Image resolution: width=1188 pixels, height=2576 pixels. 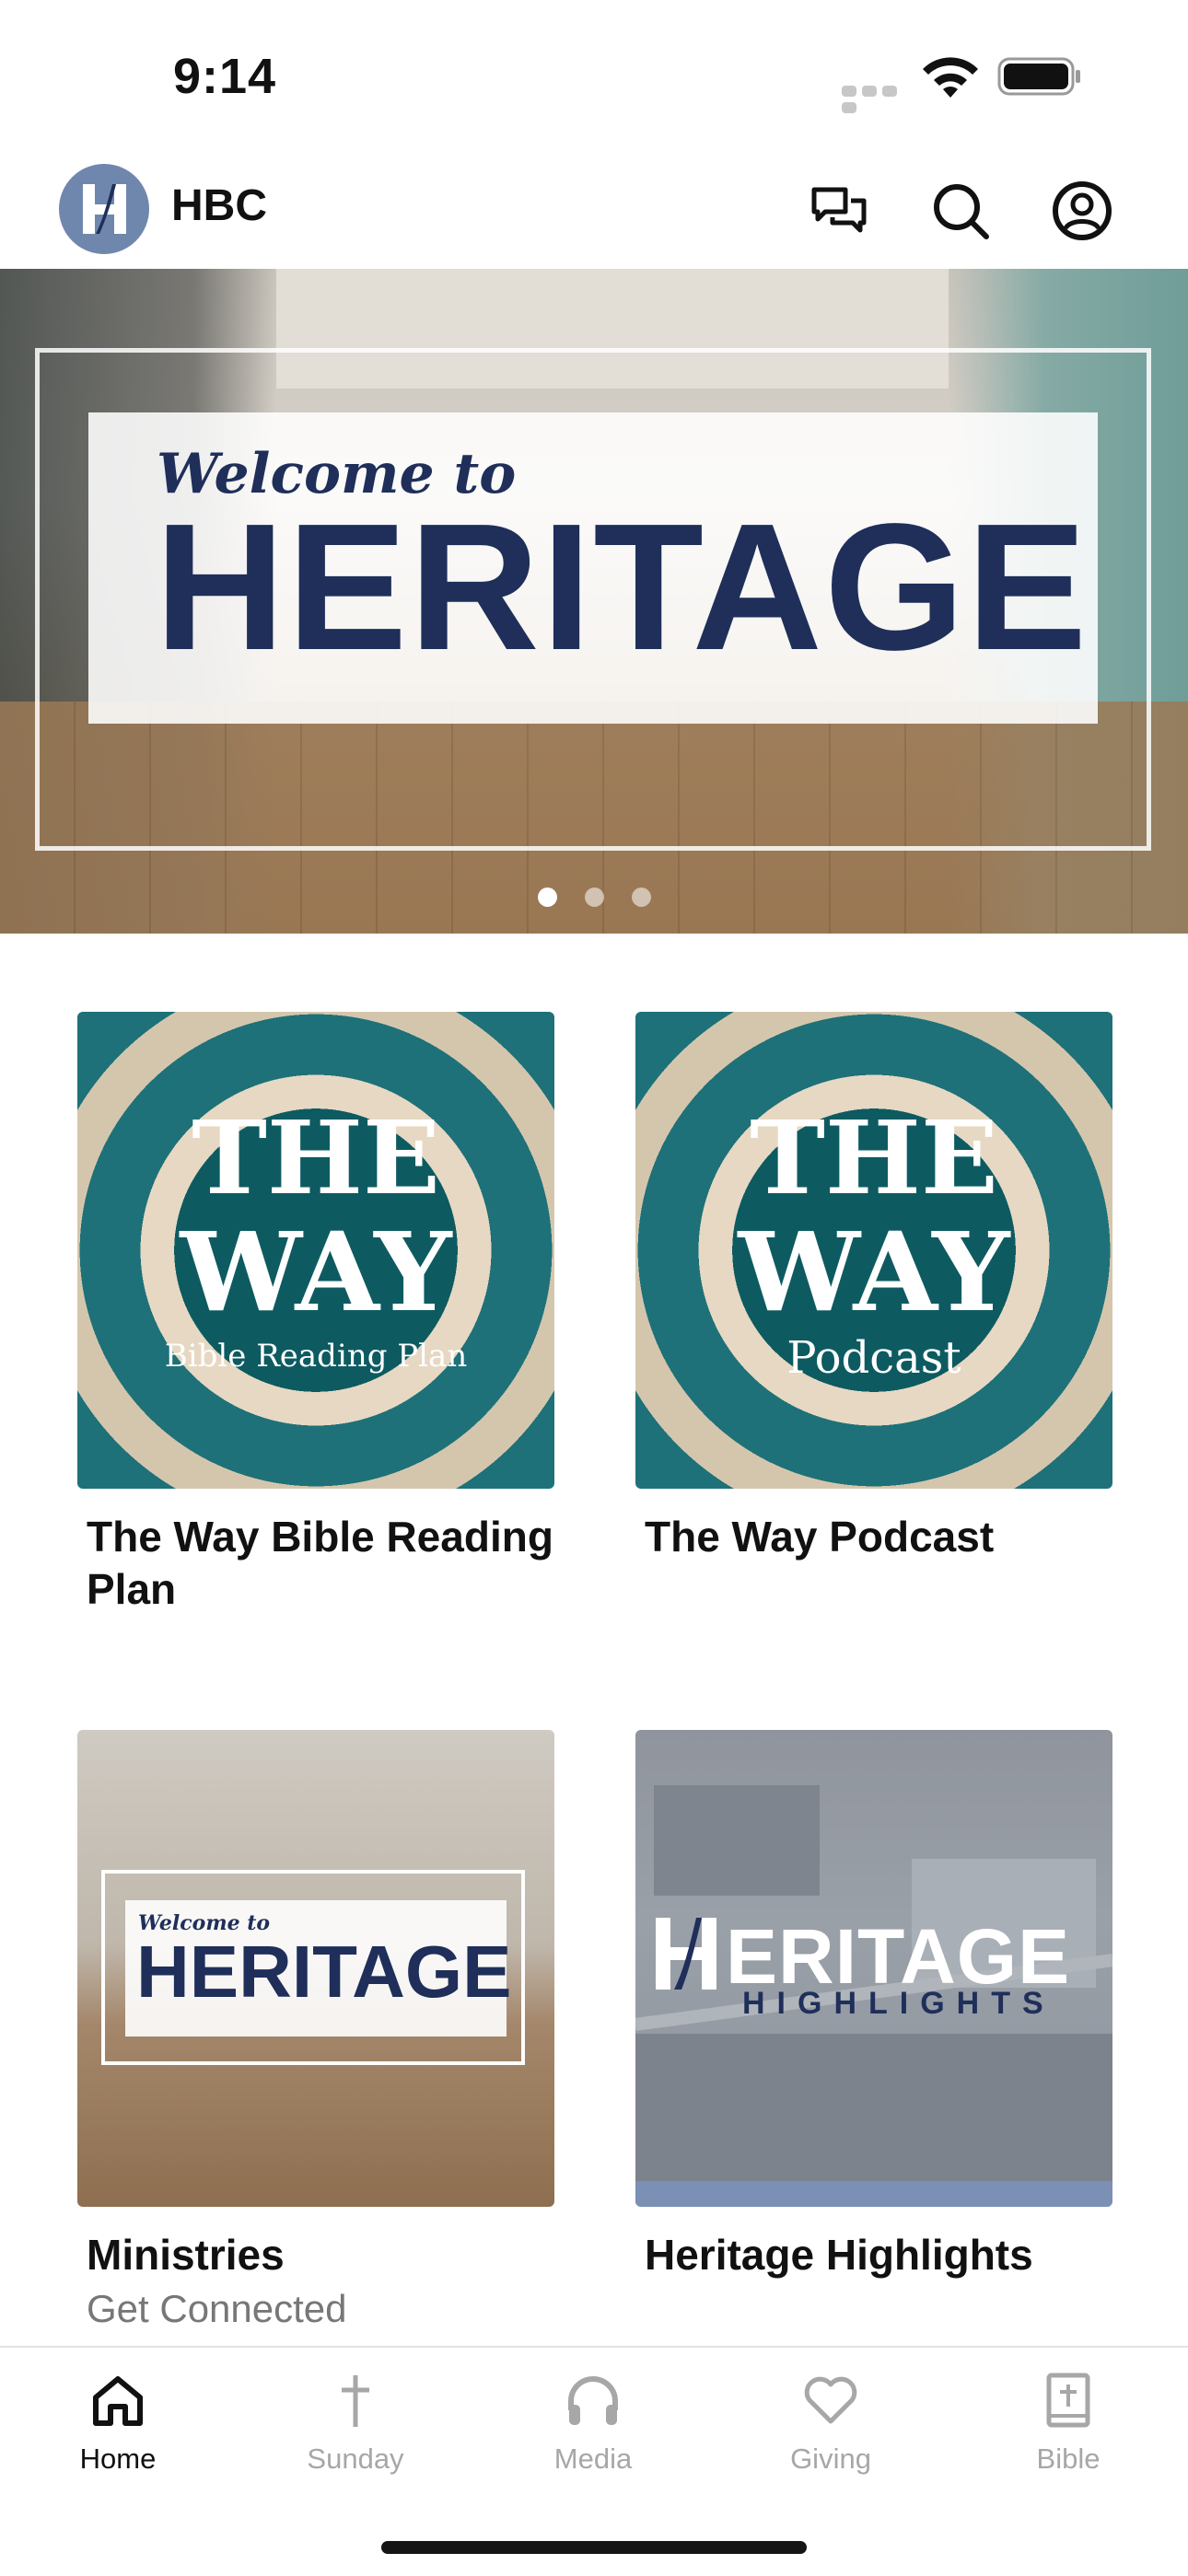 I want to click on messages-icon, so click(x=839, y=211).